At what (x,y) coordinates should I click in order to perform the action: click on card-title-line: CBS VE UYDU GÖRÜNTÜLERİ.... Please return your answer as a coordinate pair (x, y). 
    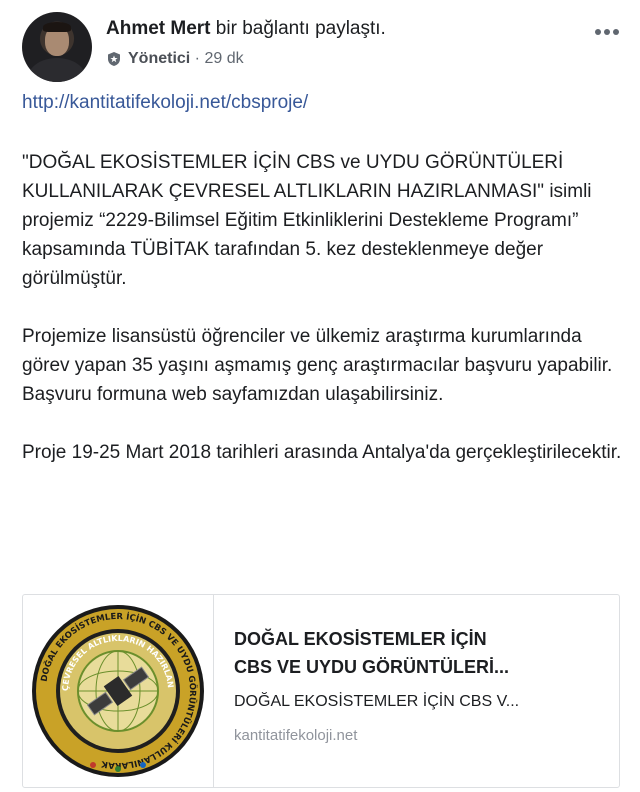
    Looking at the image, I should click on (372, 667).